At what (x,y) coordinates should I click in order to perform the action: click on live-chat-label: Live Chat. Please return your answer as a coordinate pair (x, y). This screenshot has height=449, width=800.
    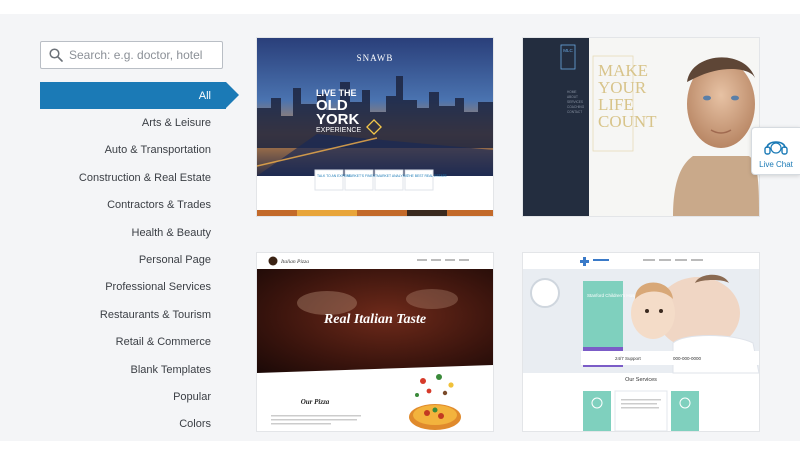
    Looking at the image, I should click on (776, 164).